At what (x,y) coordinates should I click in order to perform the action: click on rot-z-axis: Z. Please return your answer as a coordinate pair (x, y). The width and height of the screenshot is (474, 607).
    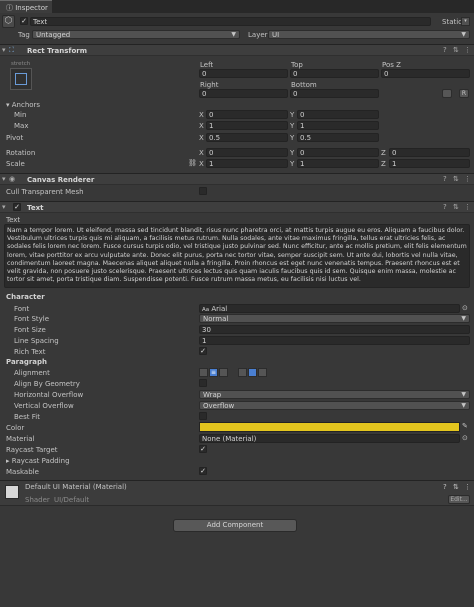
    Looking at the image, I should click on (383, 153).